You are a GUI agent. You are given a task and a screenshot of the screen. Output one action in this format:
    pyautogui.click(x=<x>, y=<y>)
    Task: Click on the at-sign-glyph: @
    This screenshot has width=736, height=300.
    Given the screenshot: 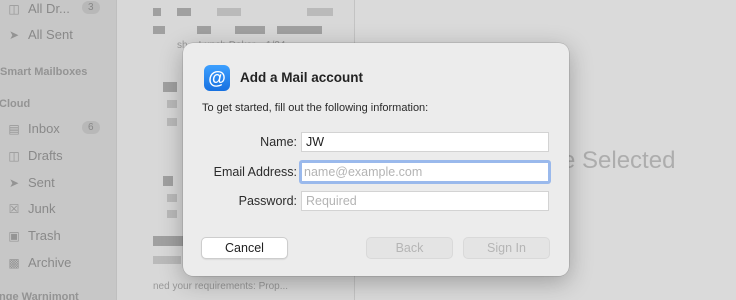 What is the action you would take?
    pyautogui.click(x=217, y=77)
    